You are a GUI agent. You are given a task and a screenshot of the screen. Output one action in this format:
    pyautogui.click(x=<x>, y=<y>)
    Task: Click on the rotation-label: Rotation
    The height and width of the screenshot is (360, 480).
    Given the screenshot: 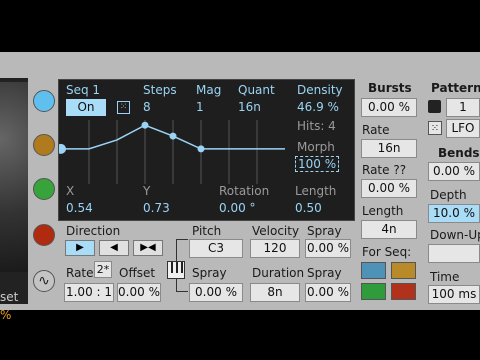 What is the action you would take?
    pyautogui.click(x=244, y=191)
    